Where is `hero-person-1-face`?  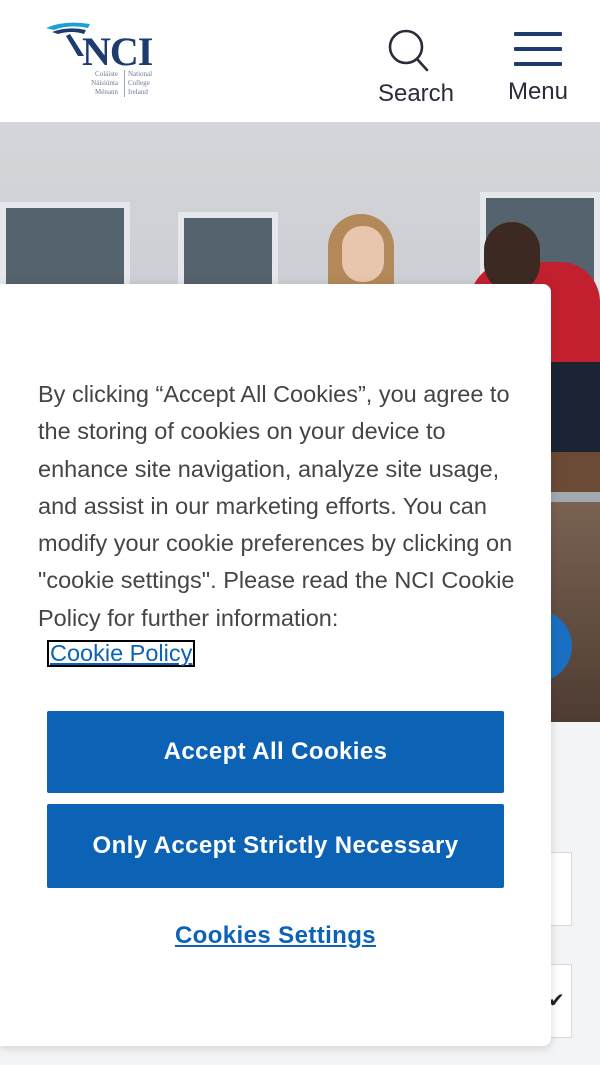
hero-person-1-face is located at coordinates (363, 254).